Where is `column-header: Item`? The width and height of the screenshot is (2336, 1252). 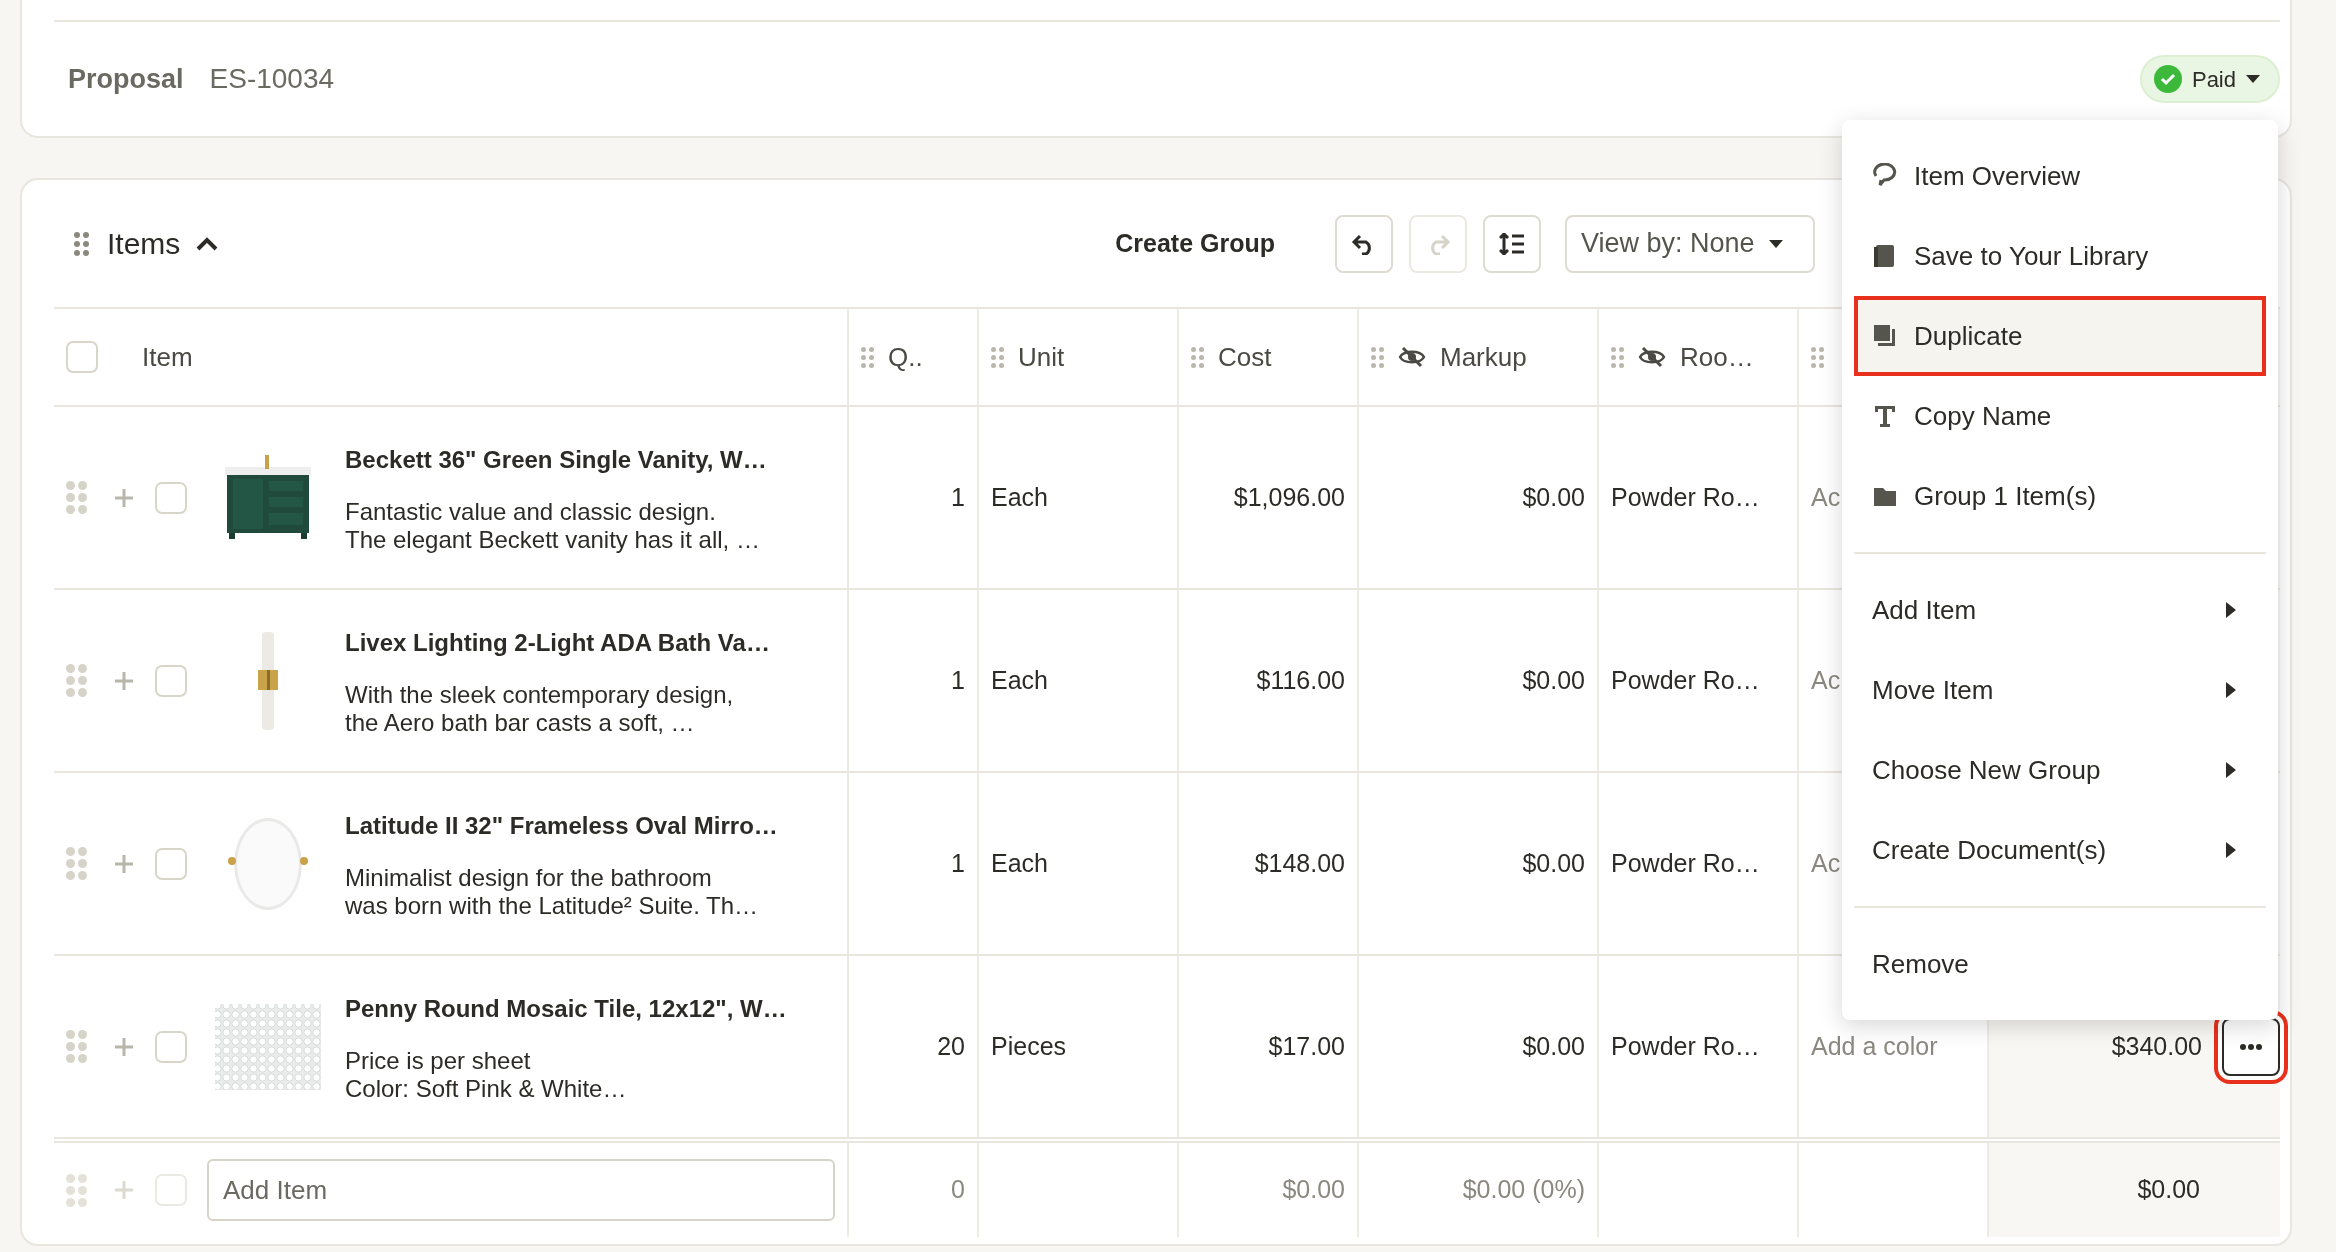
column-header: Item is located at coordinates (167, 357).